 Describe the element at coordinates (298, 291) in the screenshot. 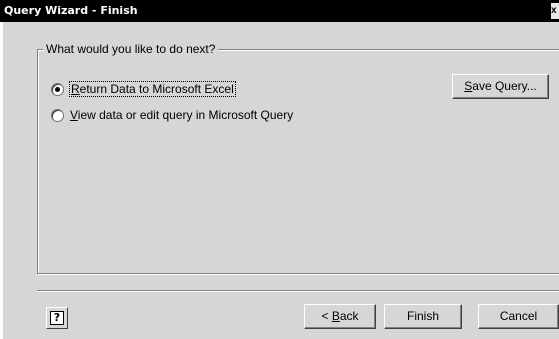

I see `footer-separator` at that location.